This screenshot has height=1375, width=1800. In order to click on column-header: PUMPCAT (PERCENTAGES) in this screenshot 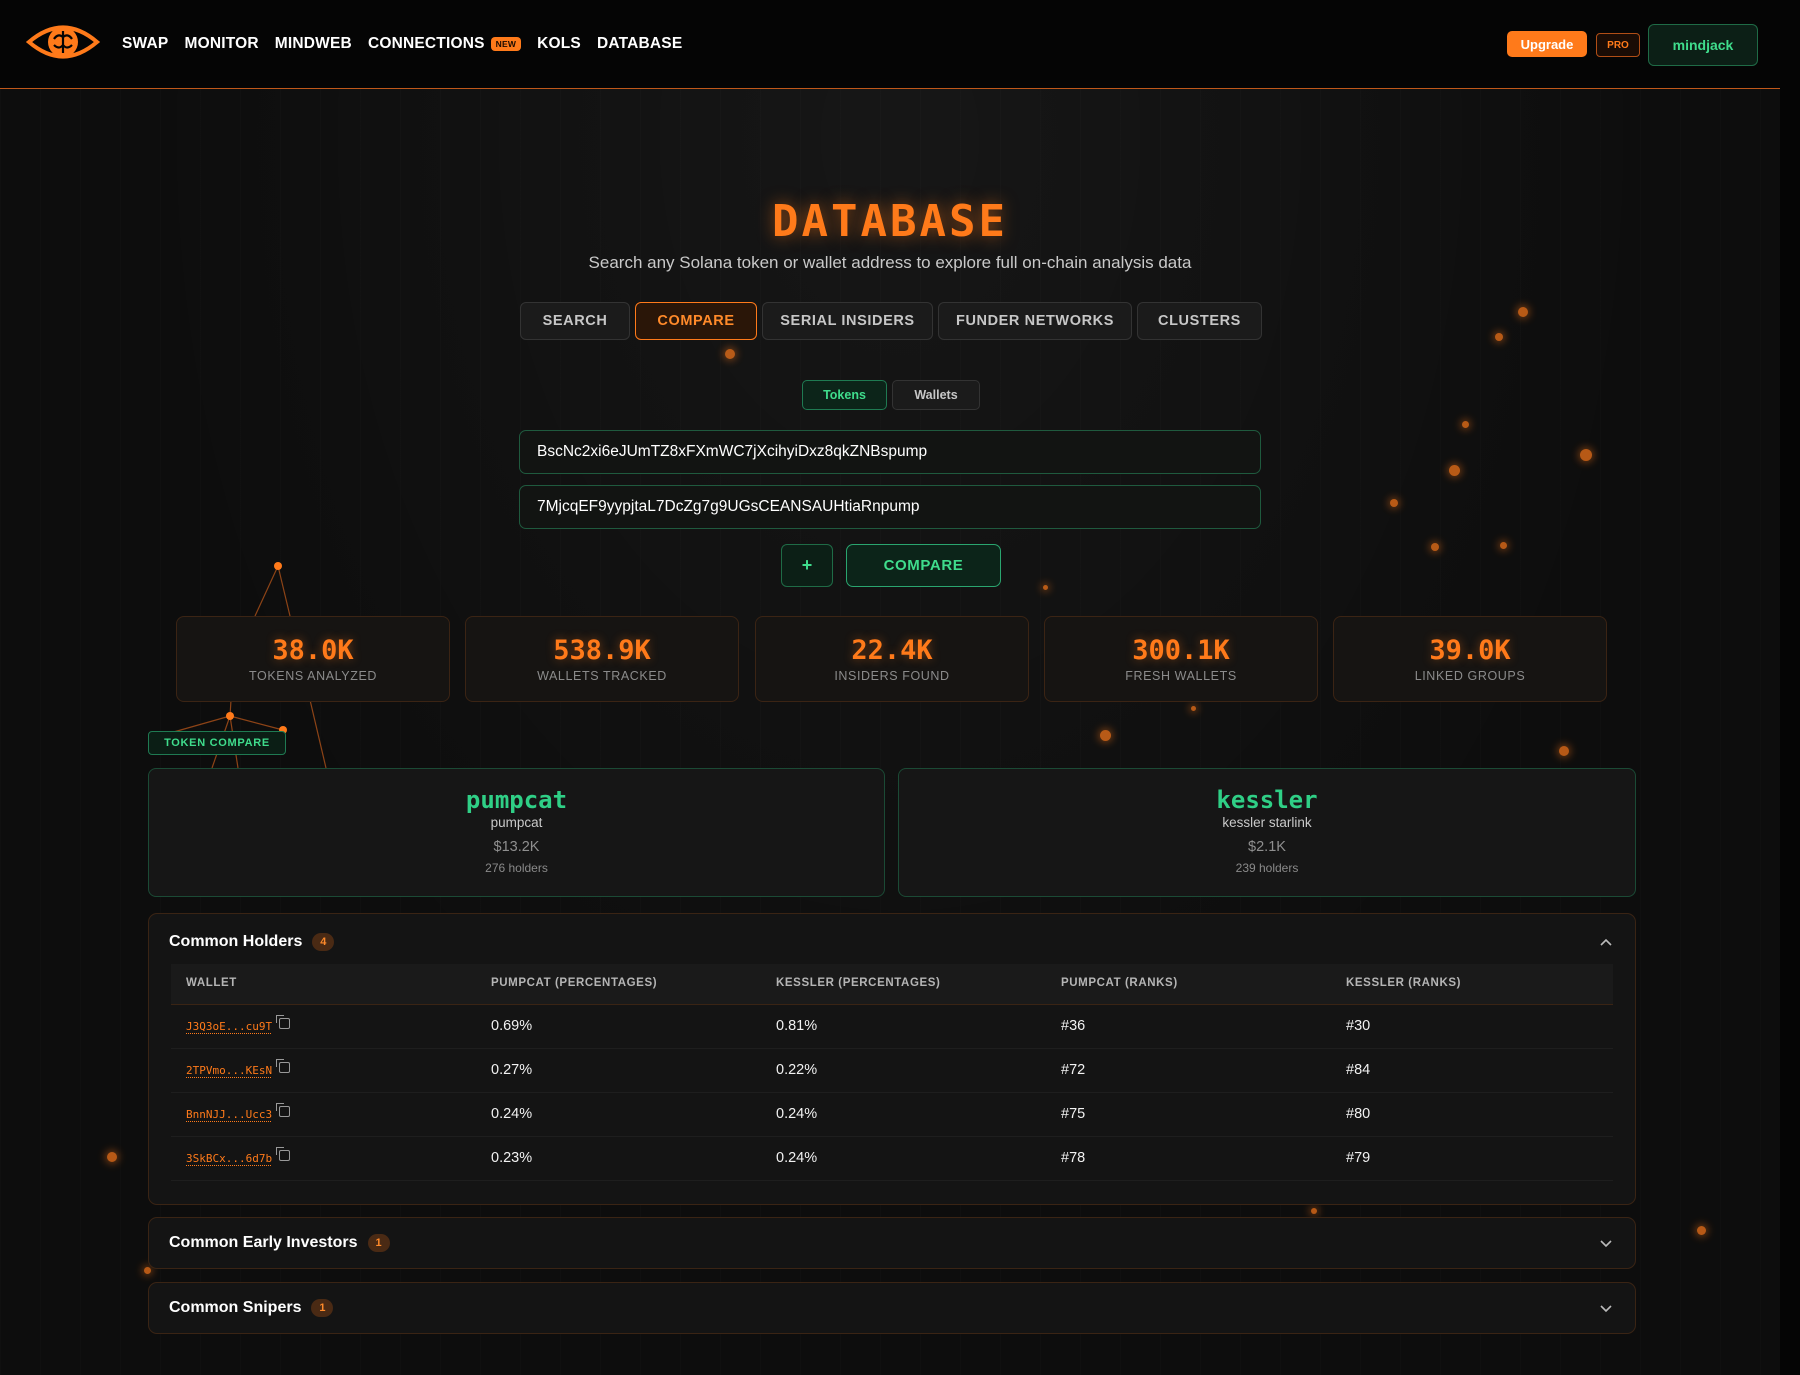, I will do `click(574, 983)`.